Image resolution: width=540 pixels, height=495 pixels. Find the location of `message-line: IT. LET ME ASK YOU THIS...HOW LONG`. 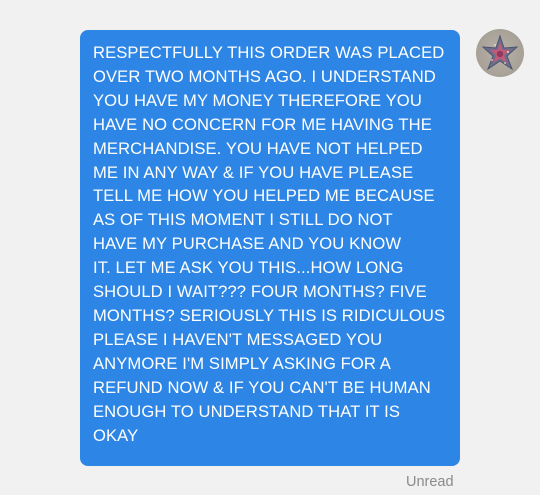

message-line: IT. LET ME ASK YOU THIS...HOW LONG is located at coordinates (248, 268).